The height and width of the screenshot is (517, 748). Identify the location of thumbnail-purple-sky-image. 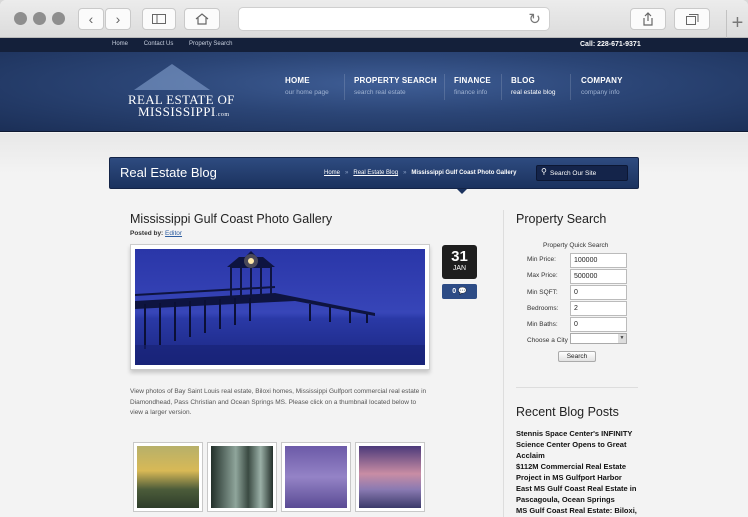
(316, 477).